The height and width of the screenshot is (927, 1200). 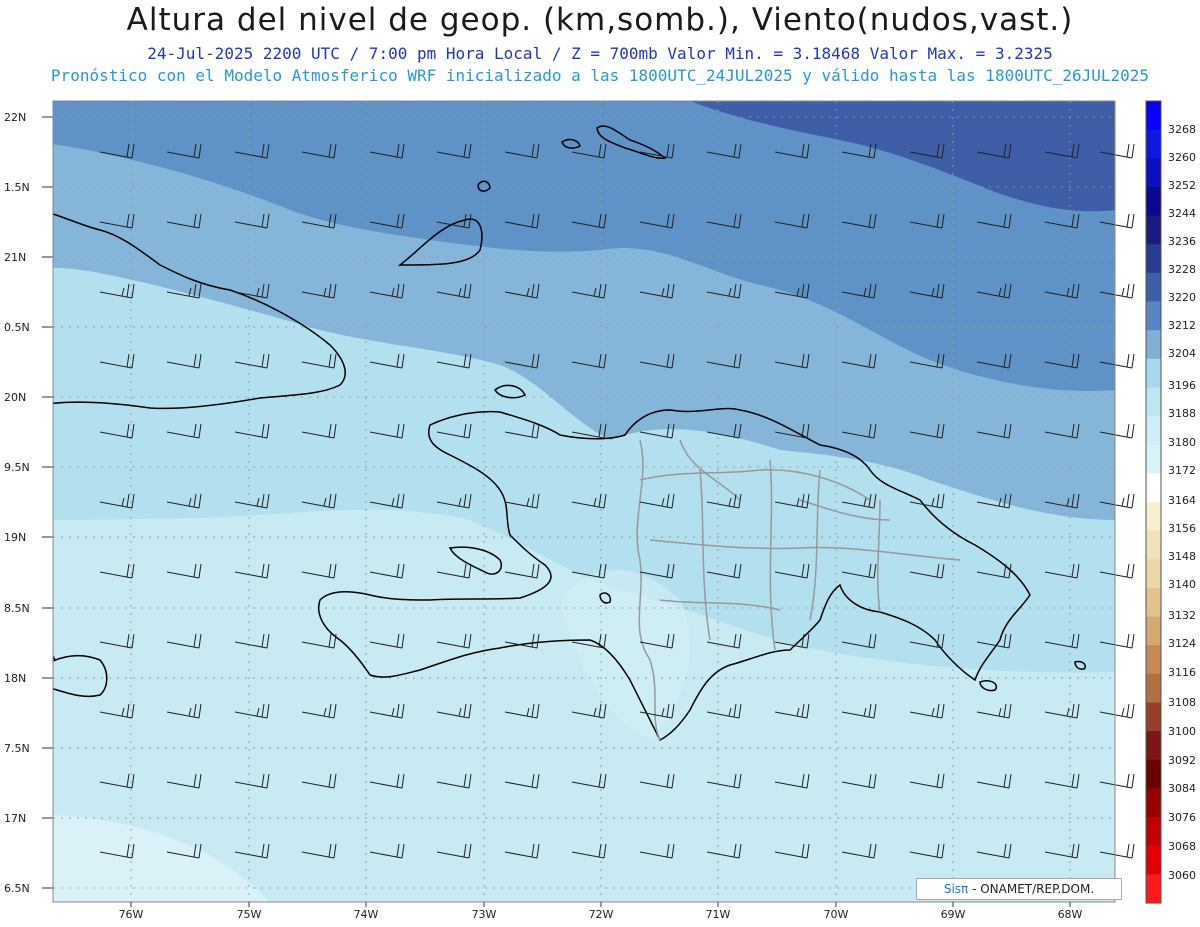 I want to click on lat-label: 18N, so click(x=15, y=678).